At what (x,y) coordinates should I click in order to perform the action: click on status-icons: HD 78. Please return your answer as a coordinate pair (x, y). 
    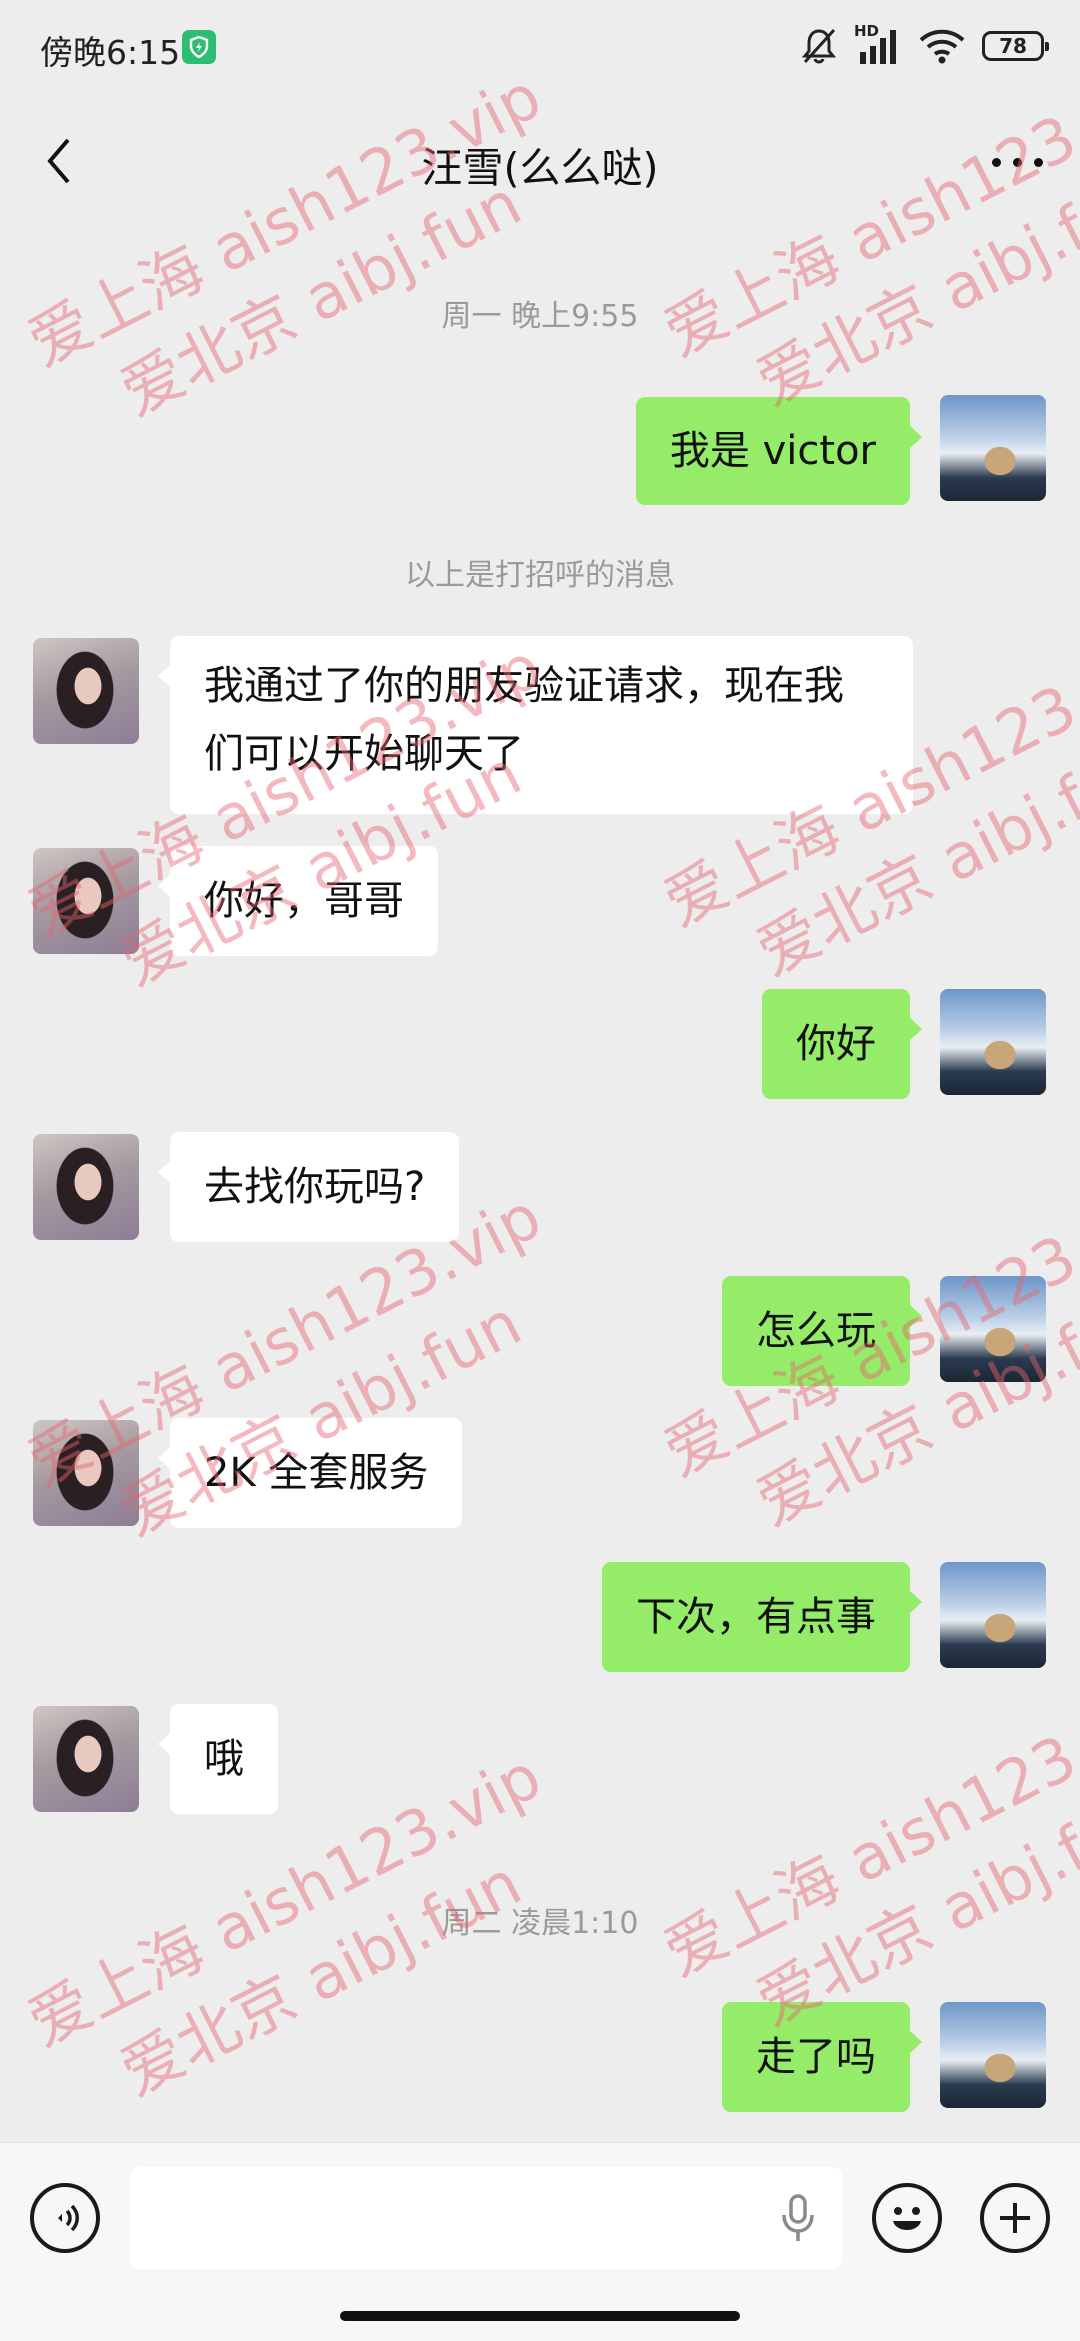
    Looking at the image, I should click on (924, 45).